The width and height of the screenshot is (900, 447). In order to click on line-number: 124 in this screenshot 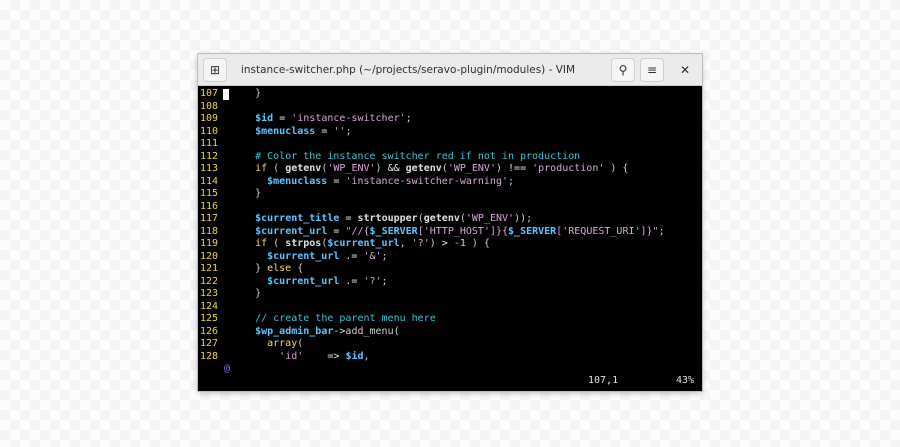, I will do `click(209, 306)`.